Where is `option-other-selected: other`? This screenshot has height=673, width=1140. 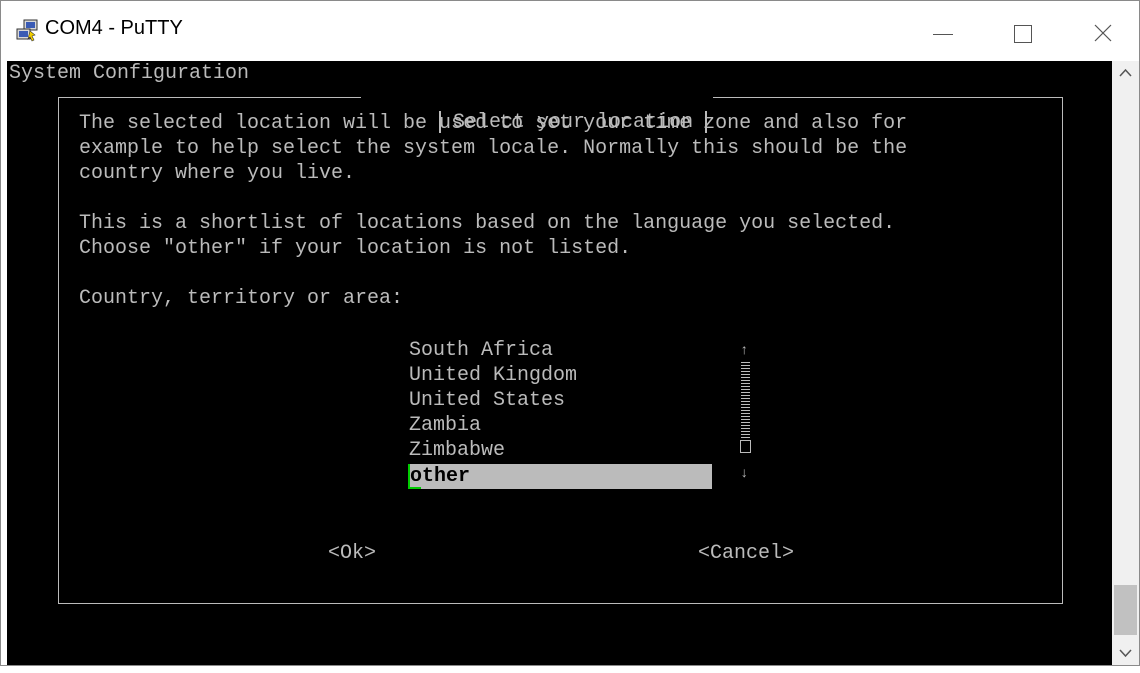 option-other-selected: other is located at coordinates (560, 476).